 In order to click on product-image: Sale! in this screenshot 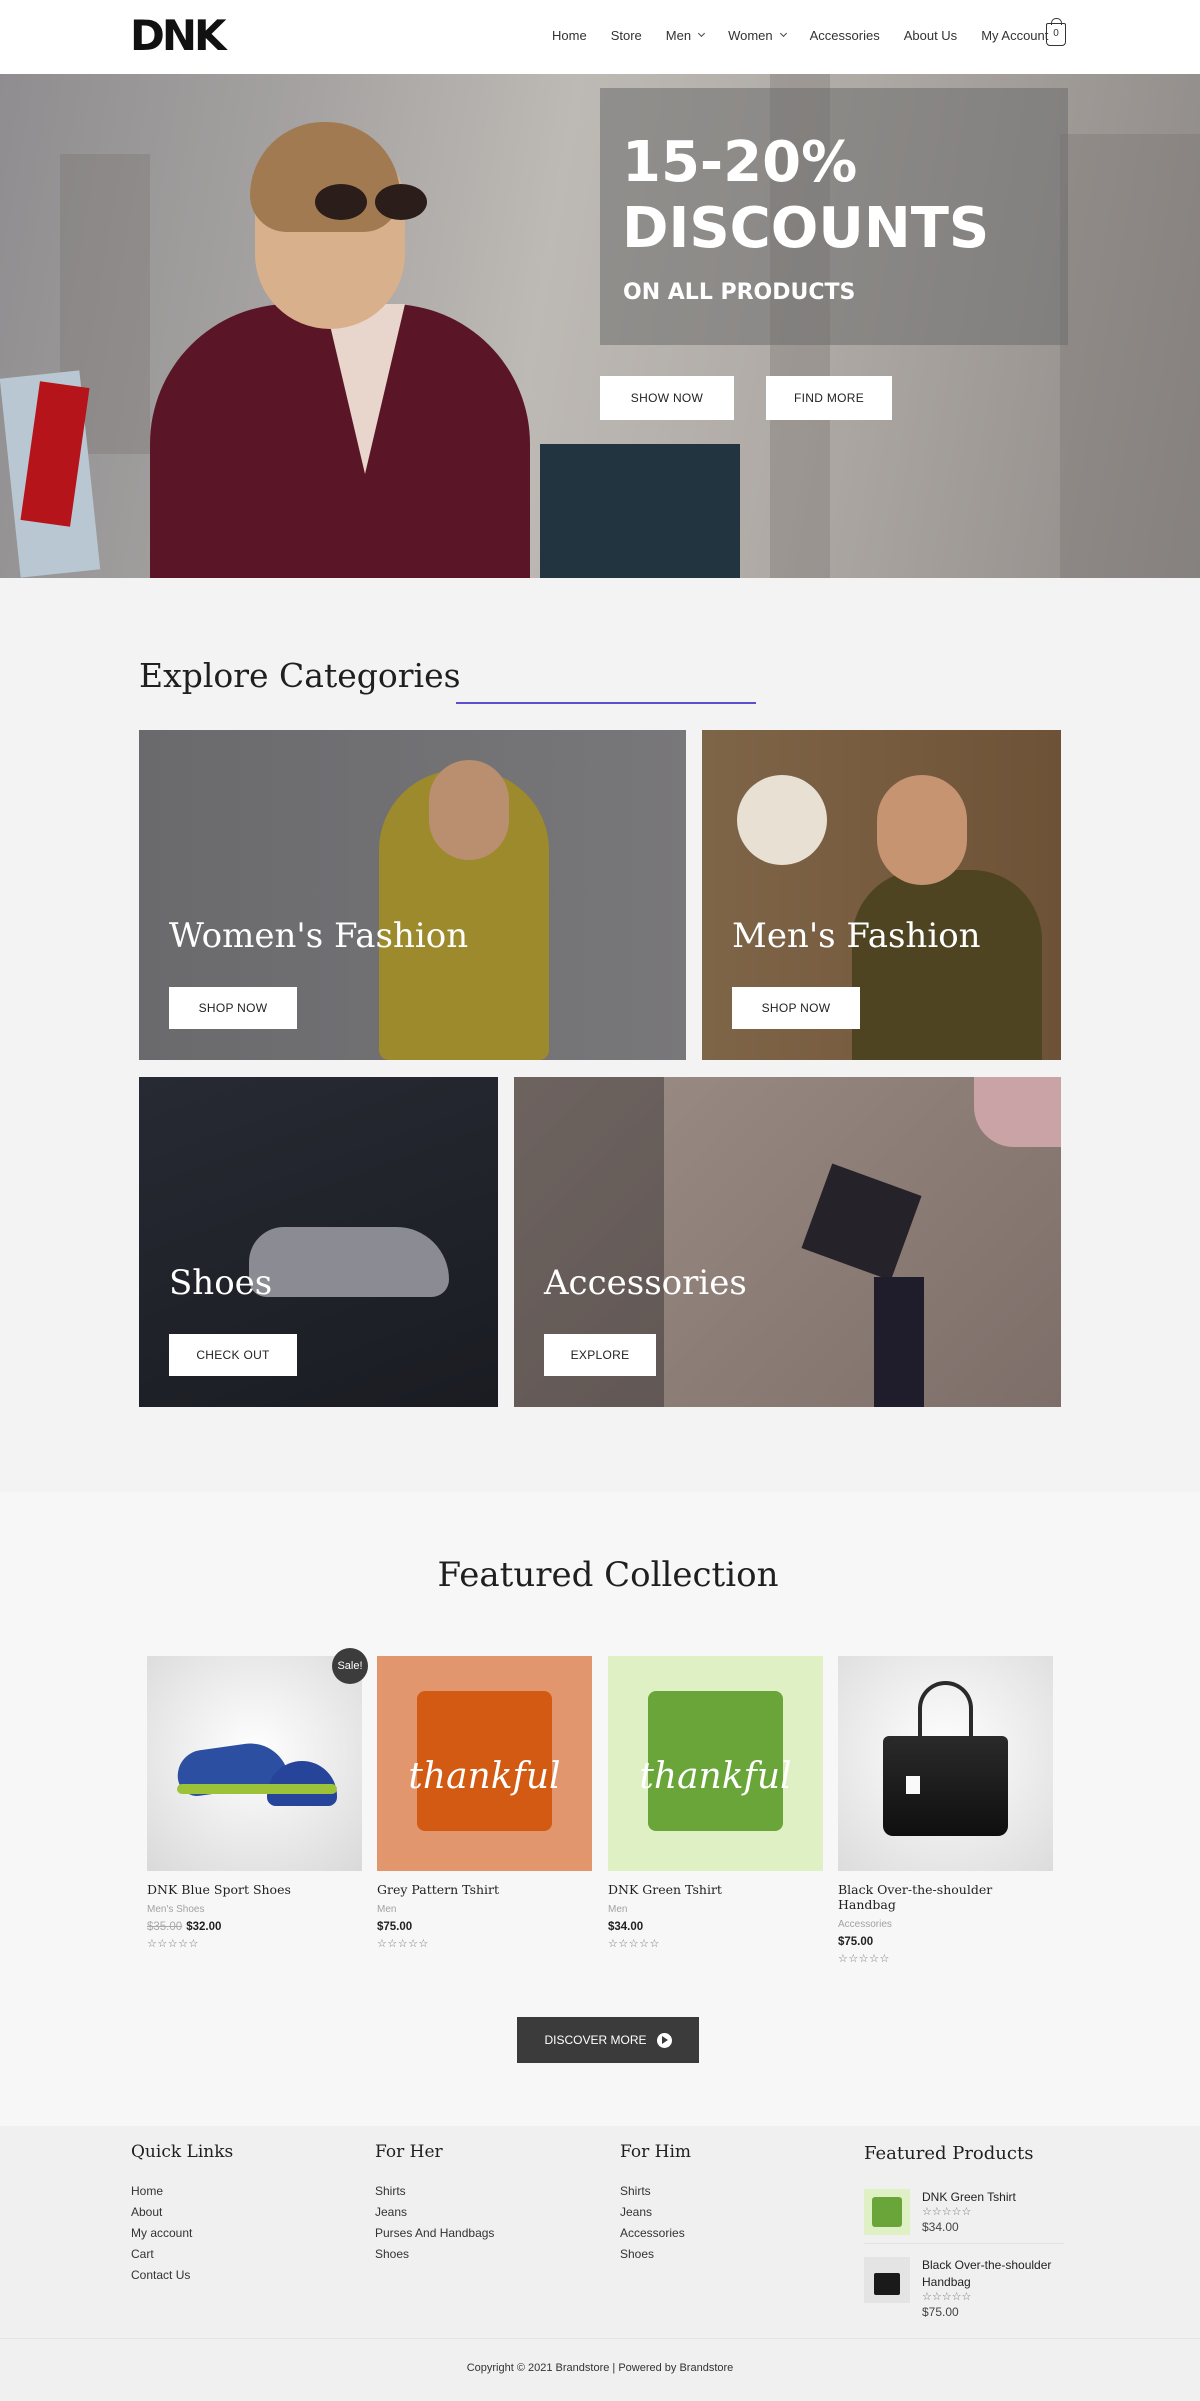, I will do `click(257, 1759)`.